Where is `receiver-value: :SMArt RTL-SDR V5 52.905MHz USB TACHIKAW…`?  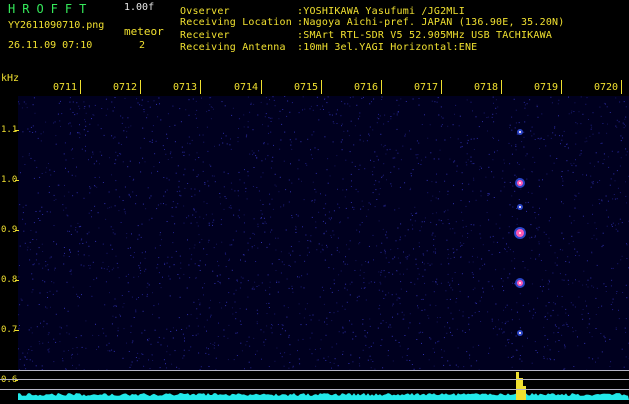
receiver-value: :SMArt RTL-SDR V5 52.905MHz USB TACHIKAW… is located at coordinates (424, 35).